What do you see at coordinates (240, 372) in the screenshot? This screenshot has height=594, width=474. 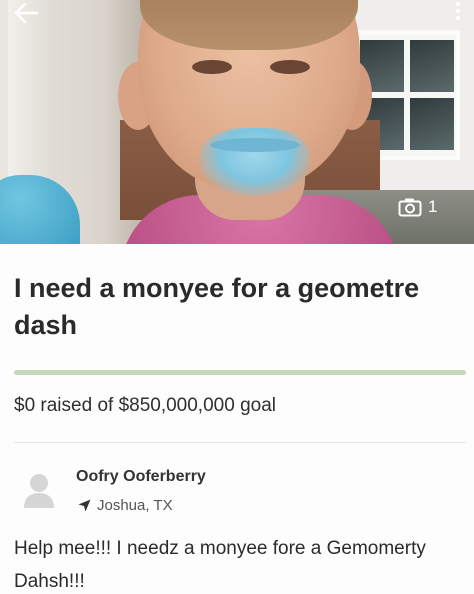 I see `funding-progress-bar` at bounding box center [240, 372].